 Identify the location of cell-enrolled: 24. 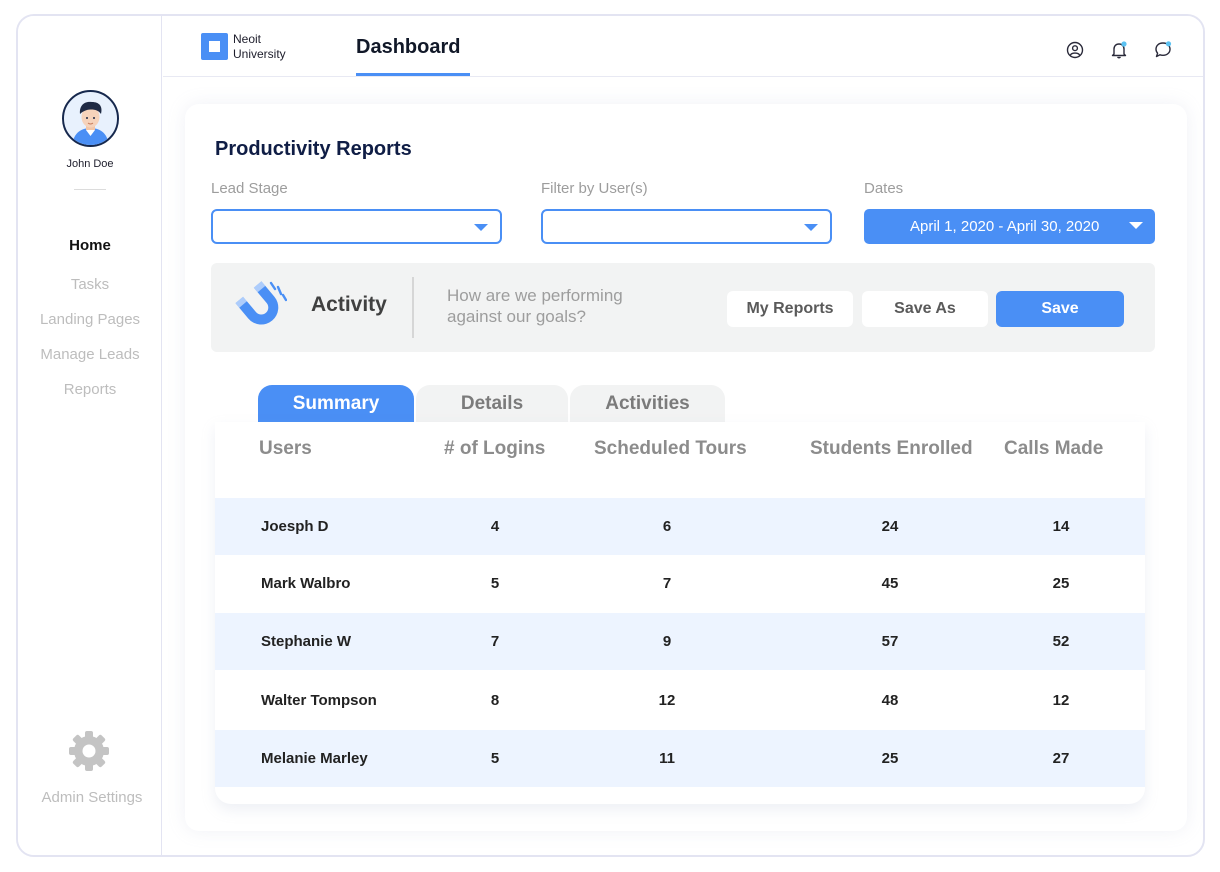
(890, 526).